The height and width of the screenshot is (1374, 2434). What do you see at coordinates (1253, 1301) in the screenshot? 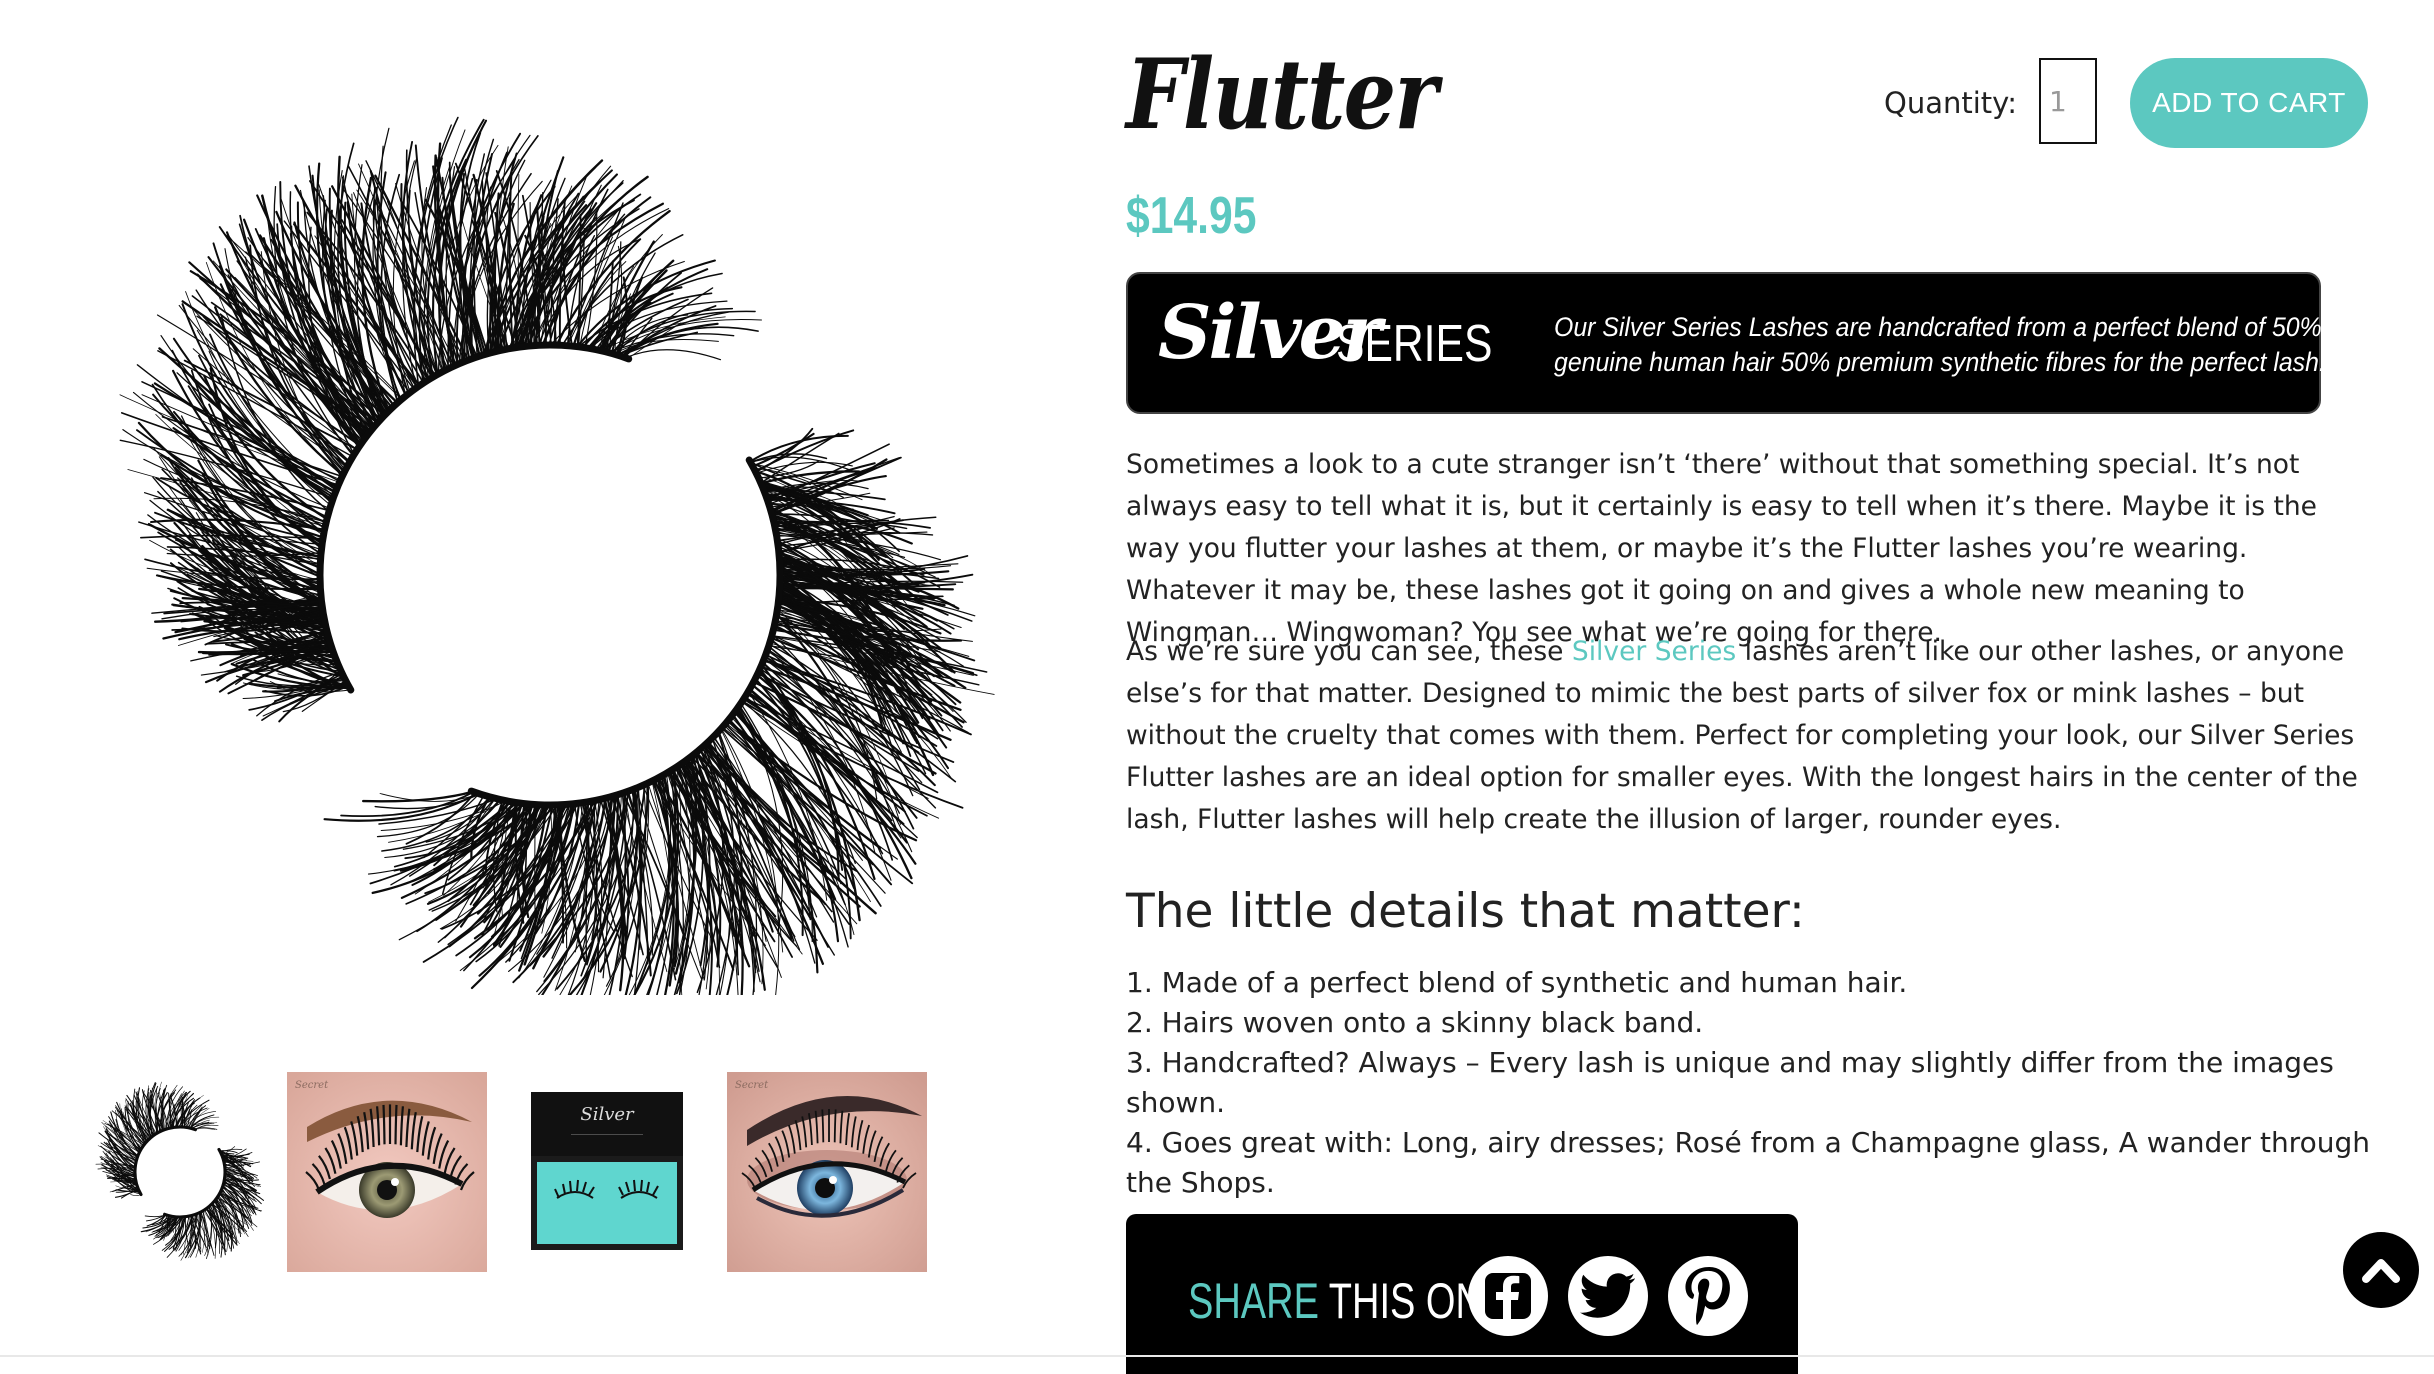
I see `share-word-share: SHARE` at bounding box center [1253, 1301].